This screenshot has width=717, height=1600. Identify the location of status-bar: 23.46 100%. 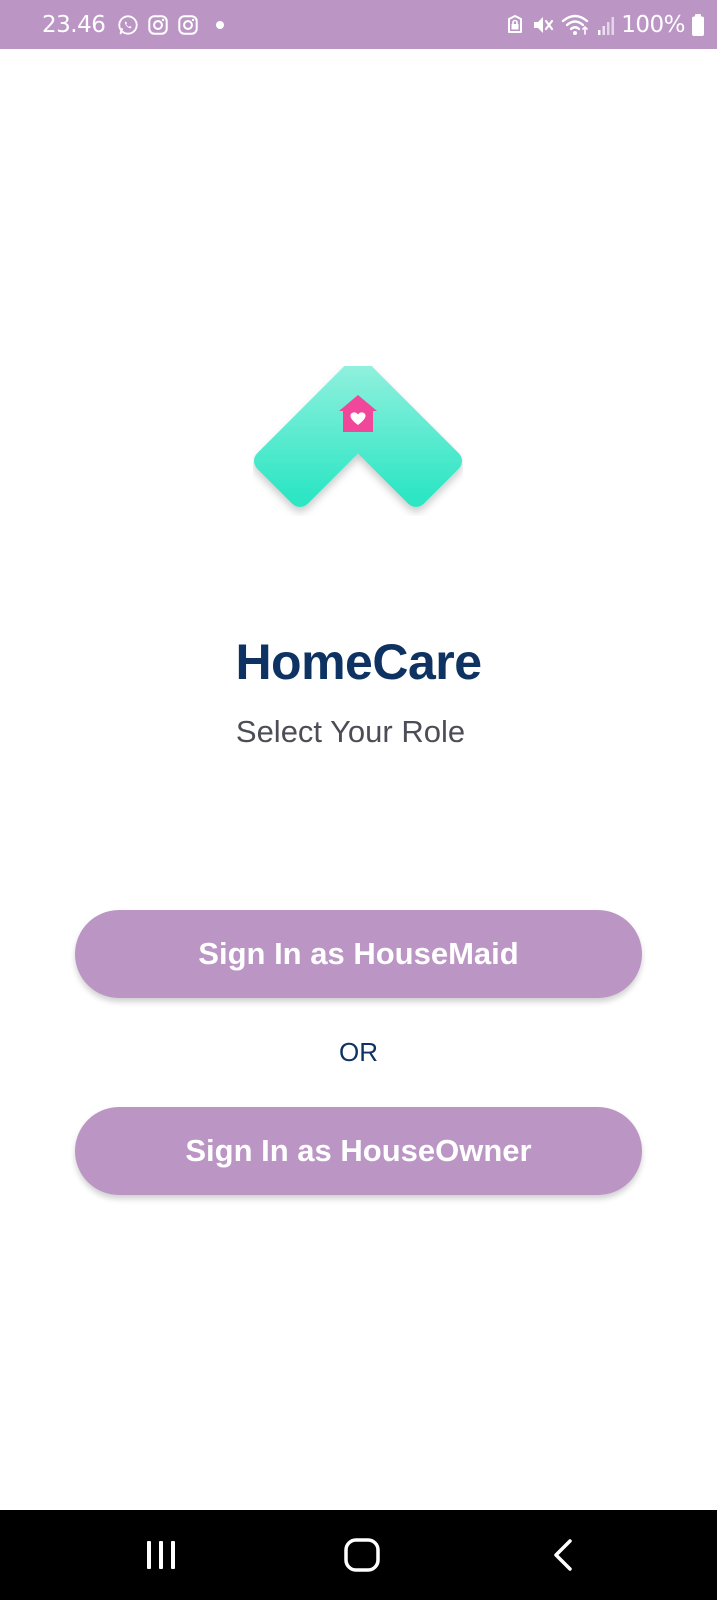
(358, 24).